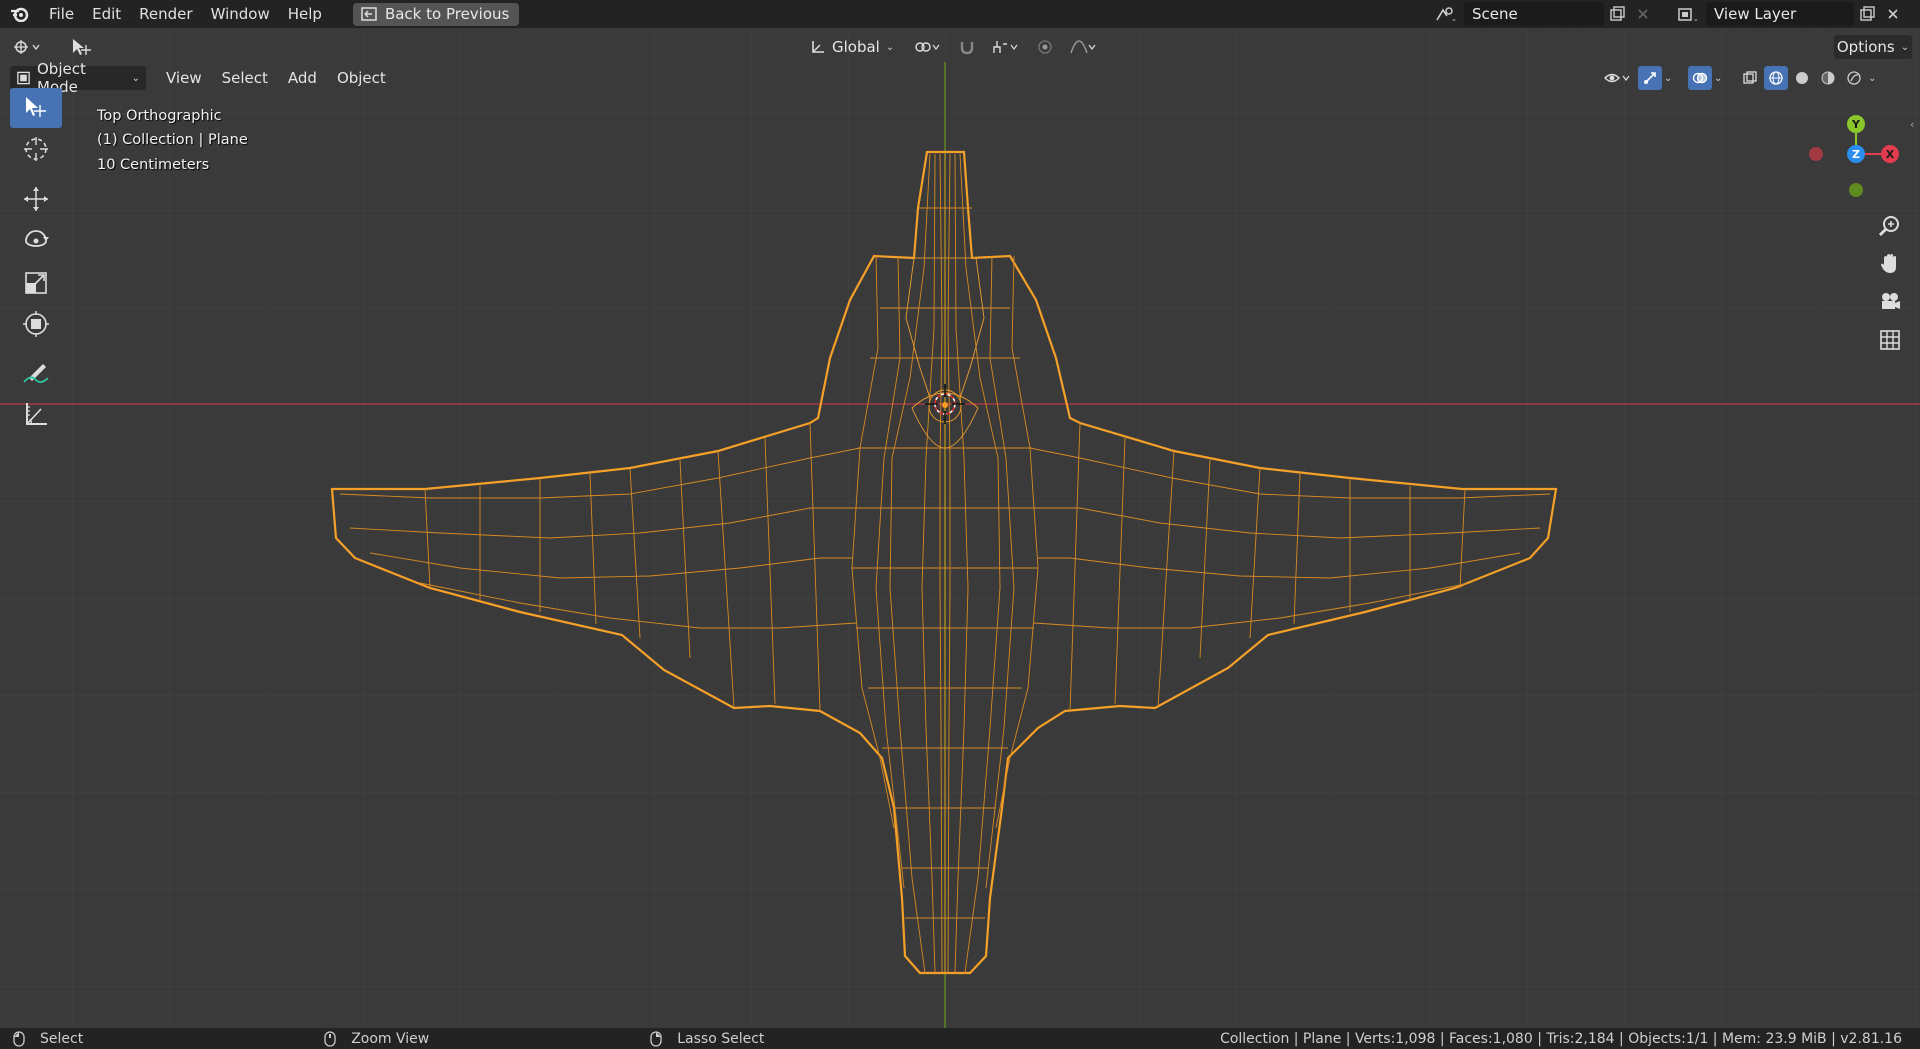 The height and width of the screenshot is (1049, 1920). Describe the element at coordinates (1890, 154) in the screenshot. I see `gizmo-x-label: X` at that location.